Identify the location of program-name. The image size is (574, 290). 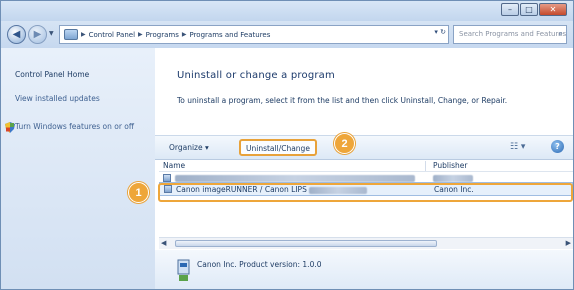
(295, 177).